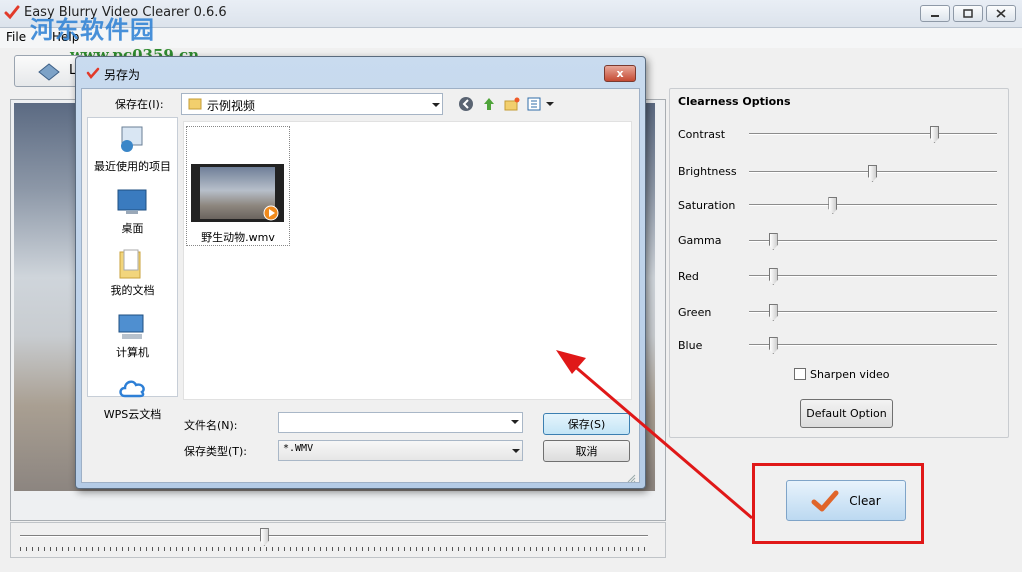  Describe the element at coordinates (846, 413) in the screenshot. I see `default-option-button: Default Option` at that location.